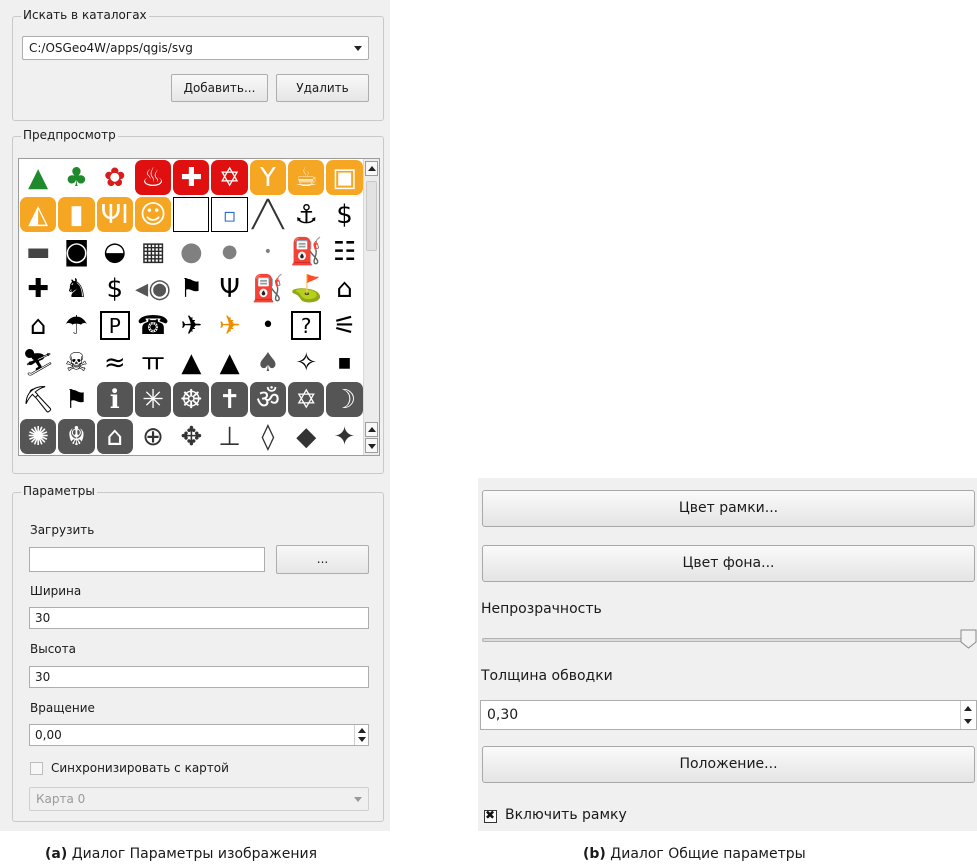 The width and height of the screenshot is (977, 868). I want to click on map-select: Карта 0, so click(199, 799).